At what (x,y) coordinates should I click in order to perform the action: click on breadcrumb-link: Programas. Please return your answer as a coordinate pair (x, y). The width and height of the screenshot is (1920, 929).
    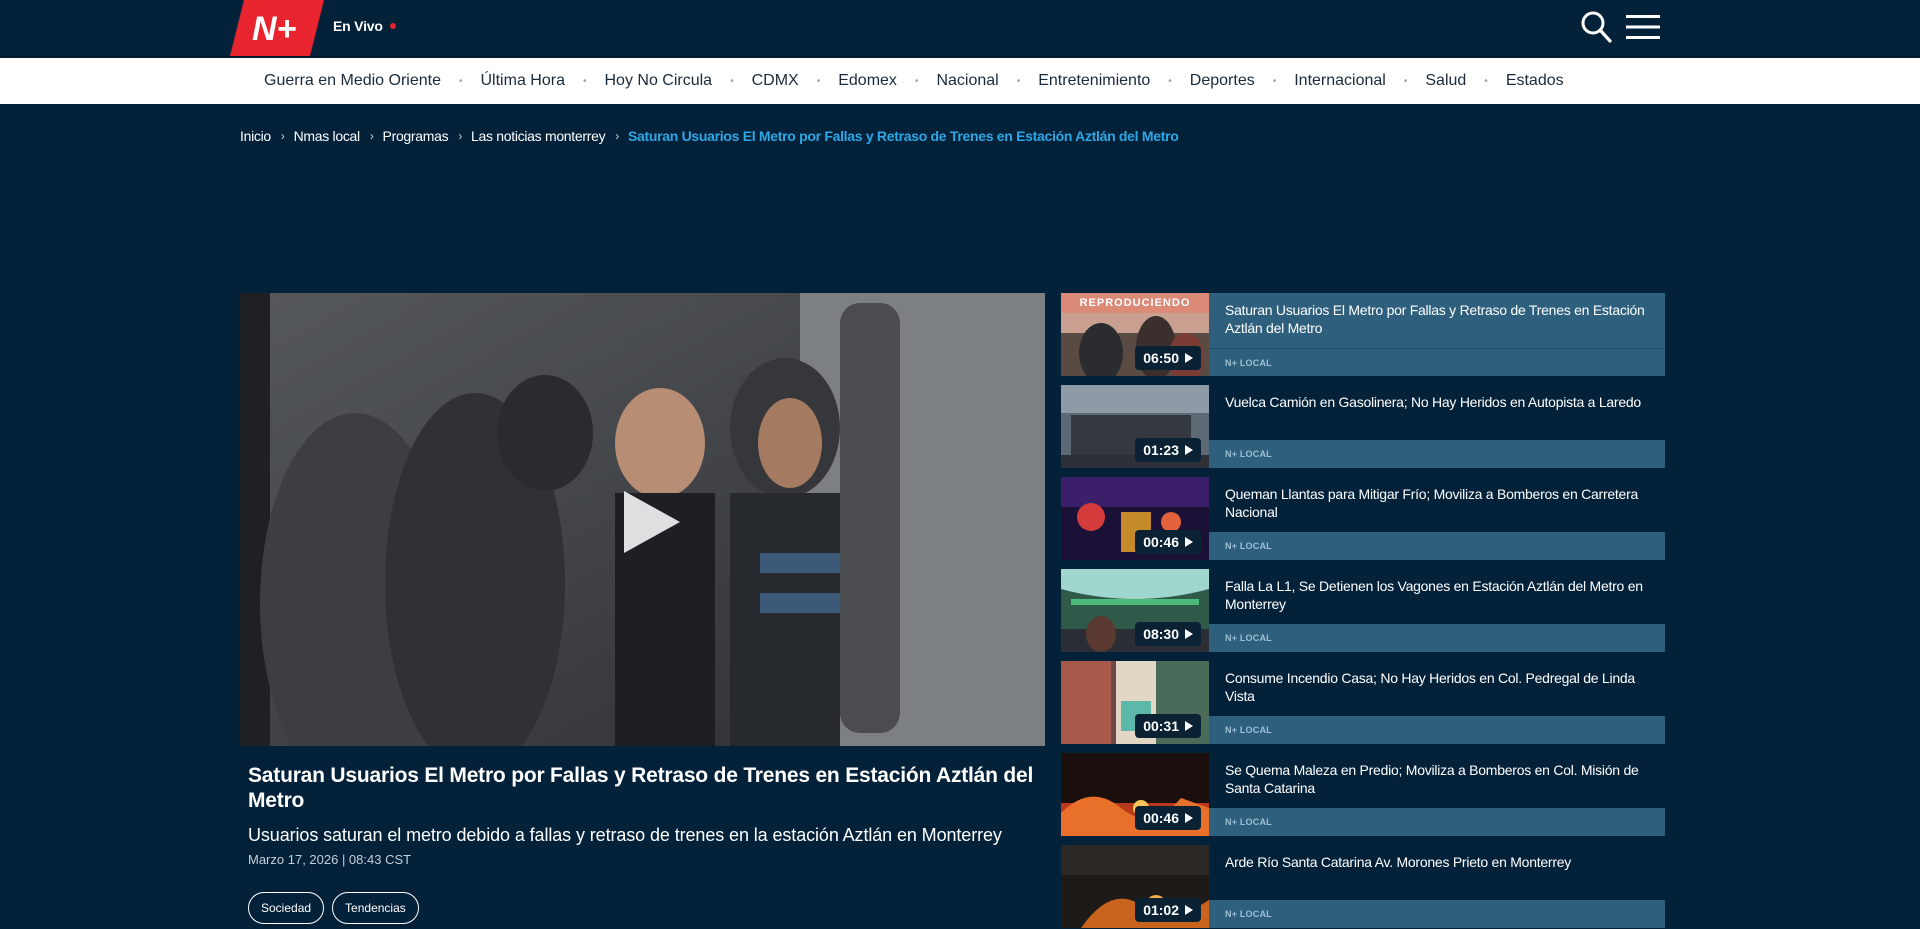
    Looking at the image, I should click on (416, 136).